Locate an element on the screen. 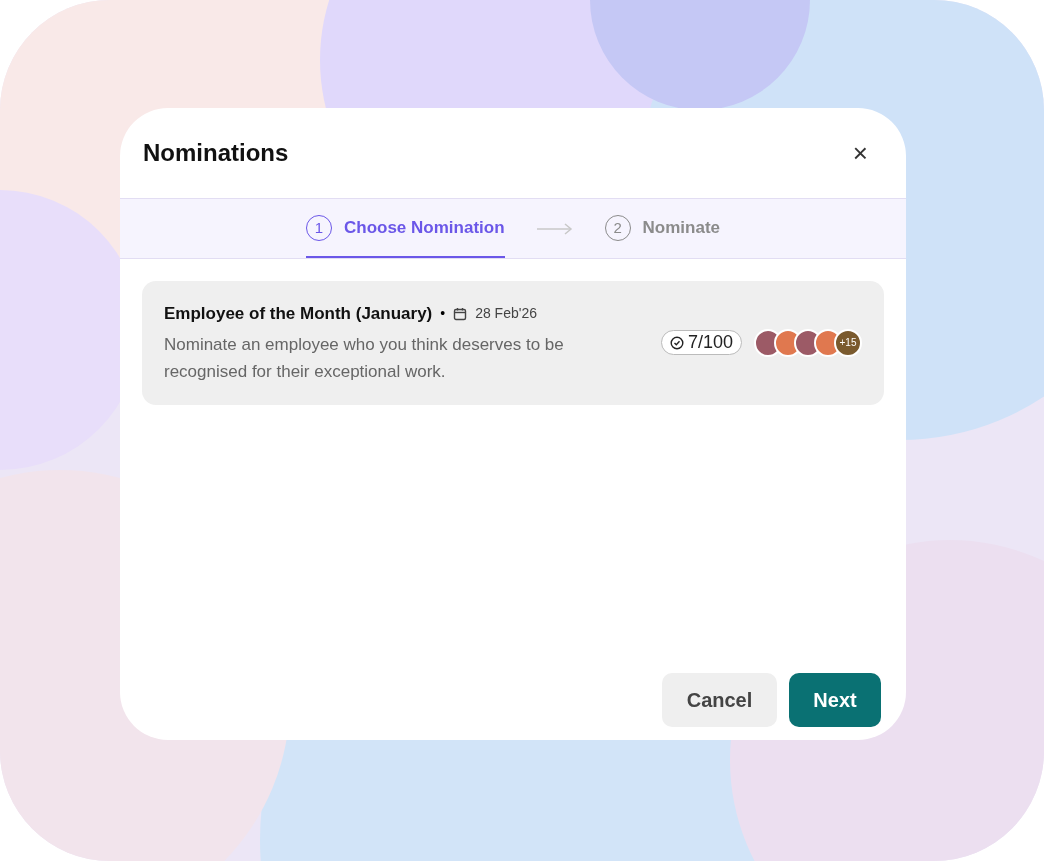 This screenshot has height=861, width=1044. nomination-title: Employee of the Month (January) is located at coordinates (298, 314).